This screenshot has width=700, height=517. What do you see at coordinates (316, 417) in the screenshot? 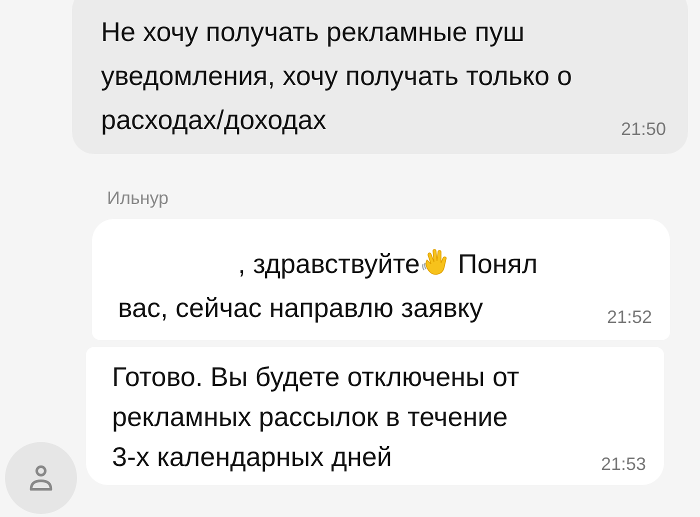
I see `message-text: Готово. Вы будете отключены от рекламных рассылок в течение 3-х календарных дней` at bounding box center [316, 417].